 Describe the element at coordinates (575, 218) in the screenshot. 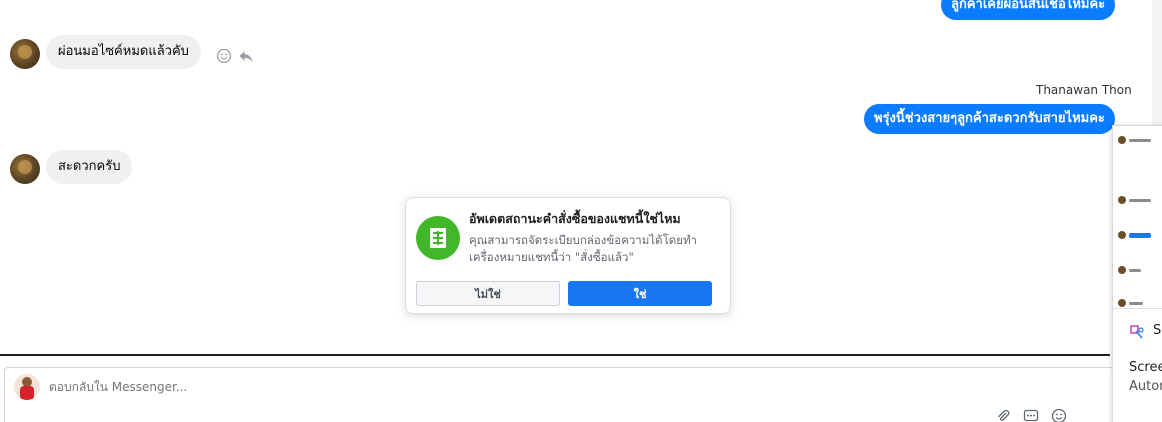

I see `dialog-title: อัพเดตสถานะคำสั่งซื้อของแชทนี้ใช่ไหม` at that location.